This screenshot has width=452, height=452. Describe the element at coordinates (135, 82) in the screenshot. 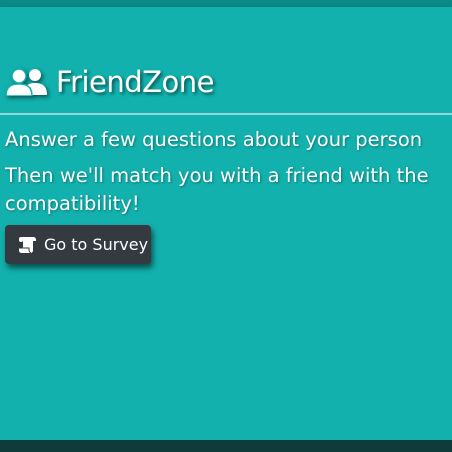

I see `brand-title: FriendZone` at that location.